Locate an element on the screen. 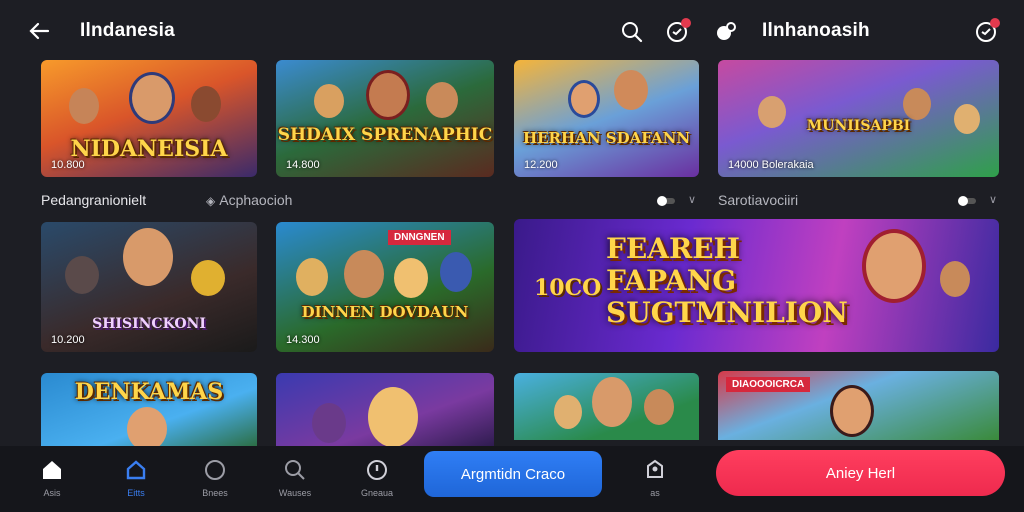 Image resolution: width=1024 pixels, height=512 pixels. nav-item-bnees: Bnees is located at coordinates (215, 478).